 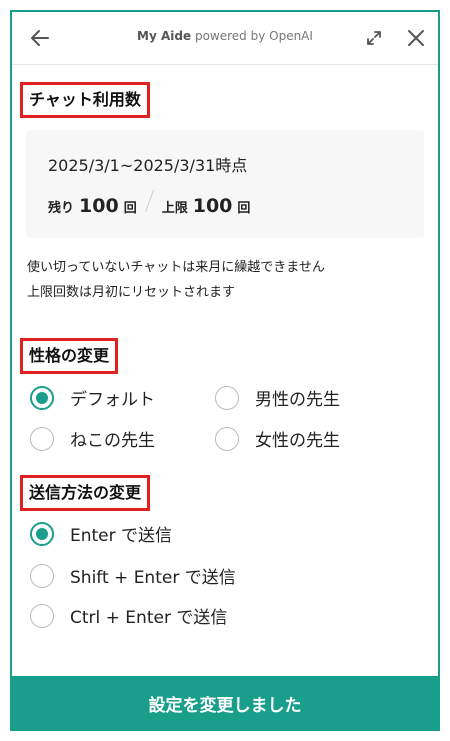 I want to click on close-icon, so click(x=416, y=38).